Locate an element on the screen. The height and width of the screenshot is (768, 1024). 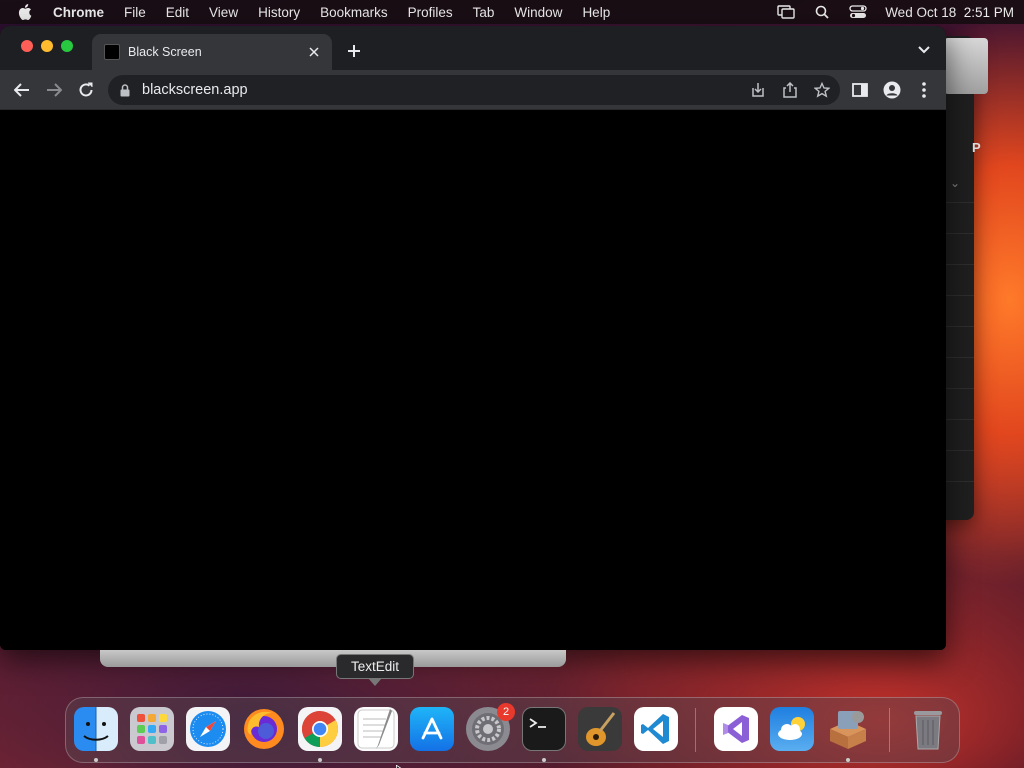
close-tab-icon is located at coordinates (314, 52).